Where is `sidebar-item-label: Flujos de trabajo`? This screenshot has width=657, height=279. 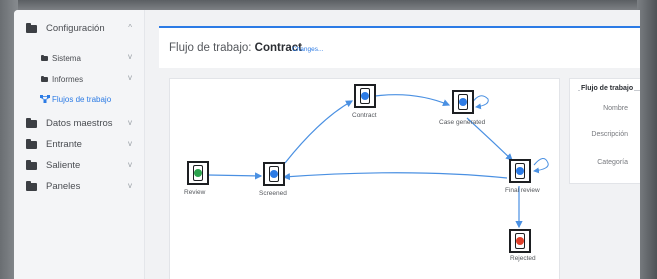
sidebar-item-label: Flujos de trabajo is located at coordinates (82, 99).